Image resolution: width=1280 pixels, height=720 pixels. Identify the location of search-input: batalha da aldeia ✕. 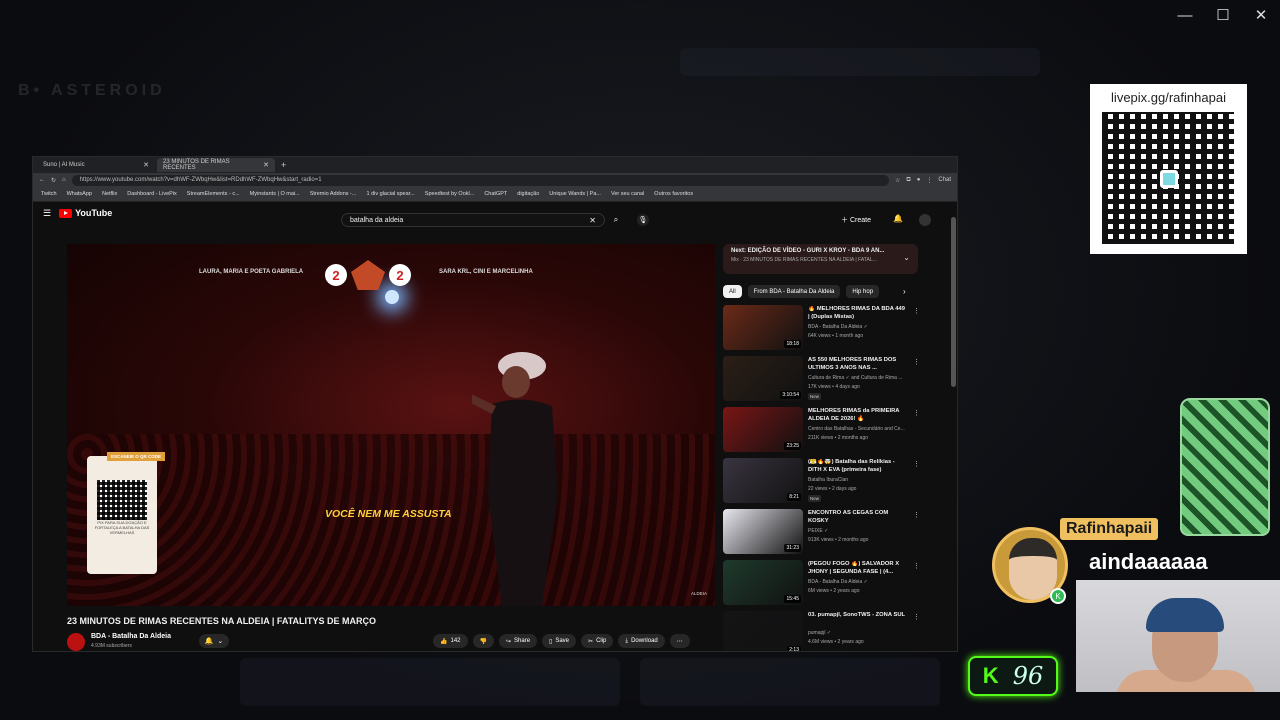
(473, 220).